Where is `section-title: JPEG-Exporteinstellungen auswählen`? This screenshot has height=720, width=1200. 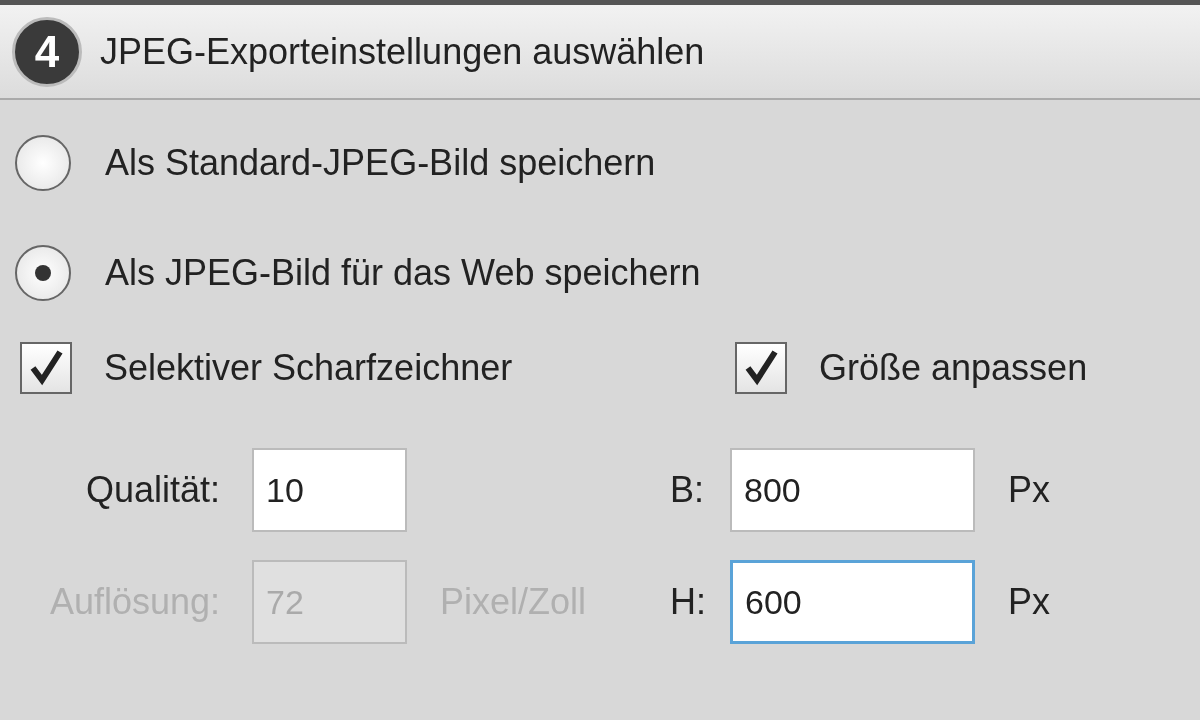 section-title: JPEG-Exporteinstellungen auswählen is located at coordinates (402, 51).